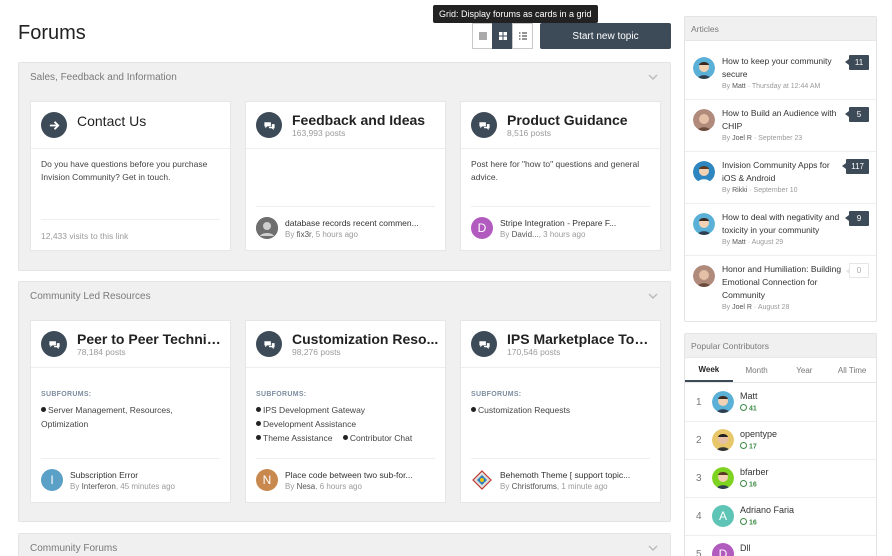  Describe the element at coordinates (857, 270) in the screenshot. I see `comment-count: 0` at that location.